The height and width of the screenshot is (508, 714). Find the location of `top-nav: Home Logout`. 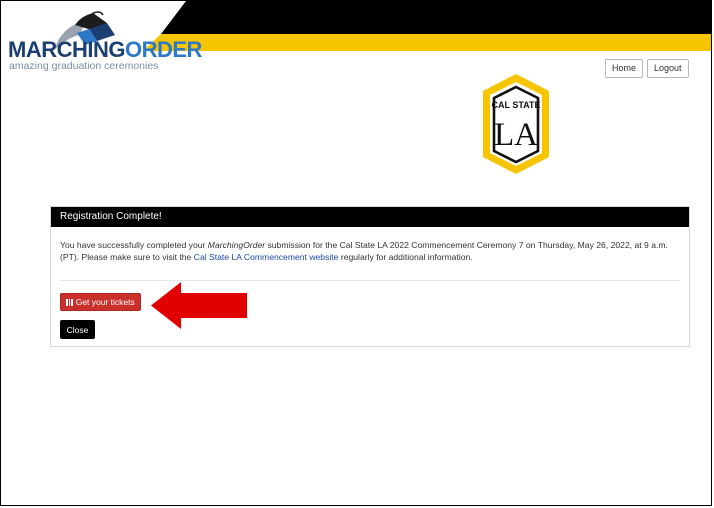

top-nav: Home Logout is located at coordinates (647, 68).